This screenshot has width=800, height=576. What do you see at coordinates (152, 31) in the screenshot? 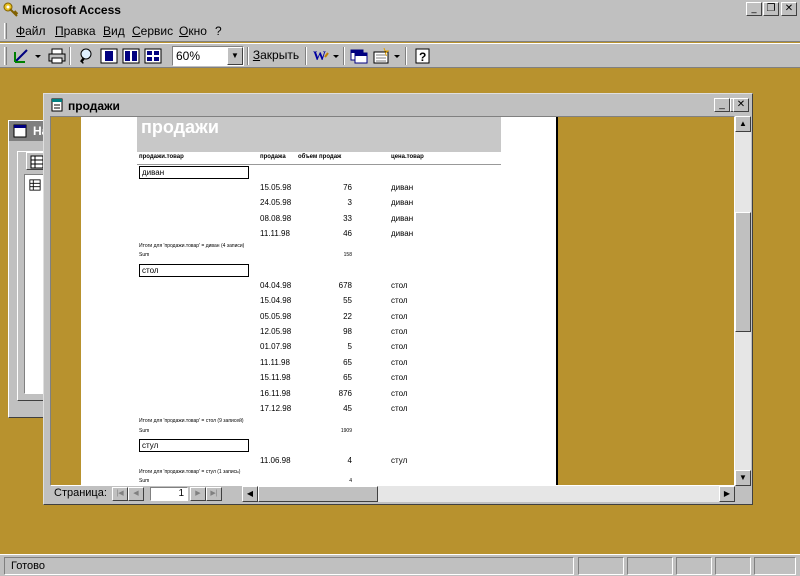
I see `menu-tools: Сервис` at bounding box center [152, 31].